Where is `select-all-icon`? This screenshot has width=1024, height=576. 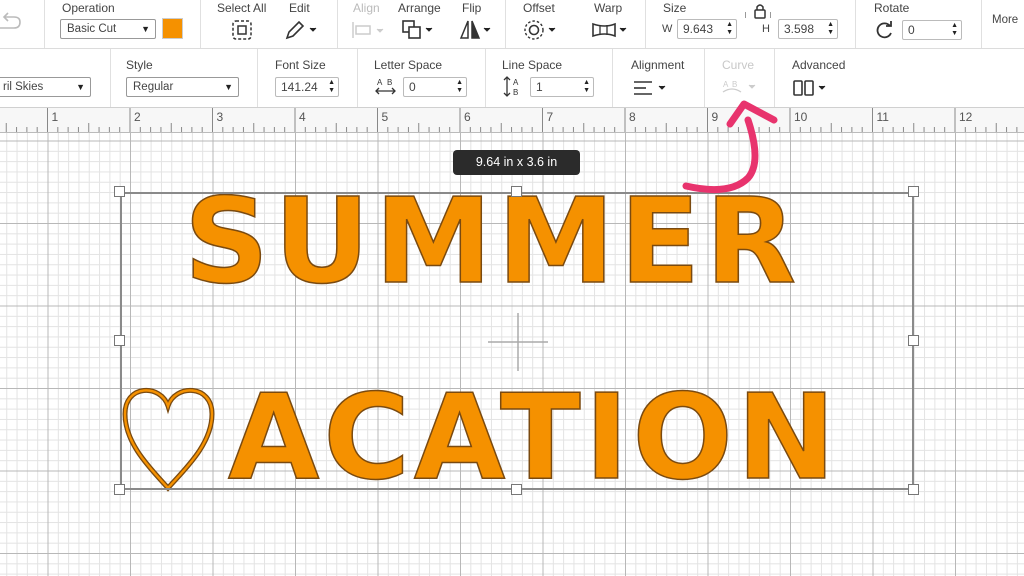
select-all-icon is located at coordinates (242, 30).